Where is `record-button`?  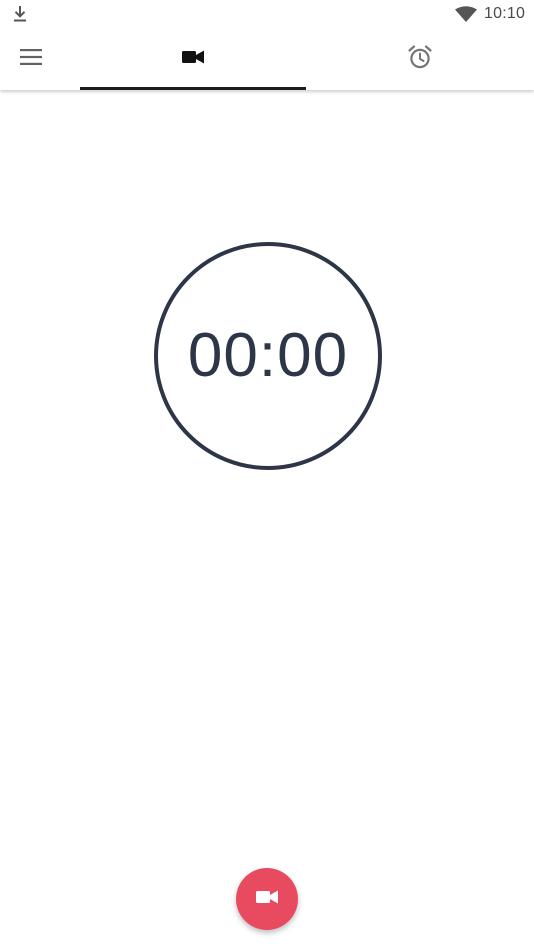 record-button is located at coordinates (267, 899).